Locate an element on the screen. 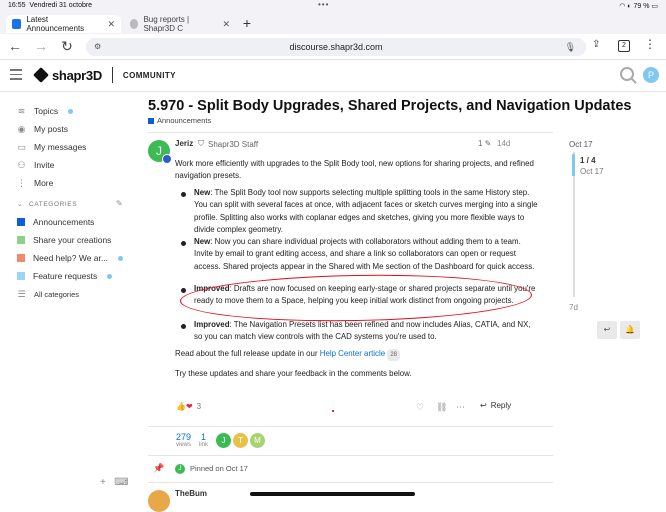 The height and width of the screenshot is (512, 666). reactions: 👍 ❤ 3 is located at coordinates (188, 406).